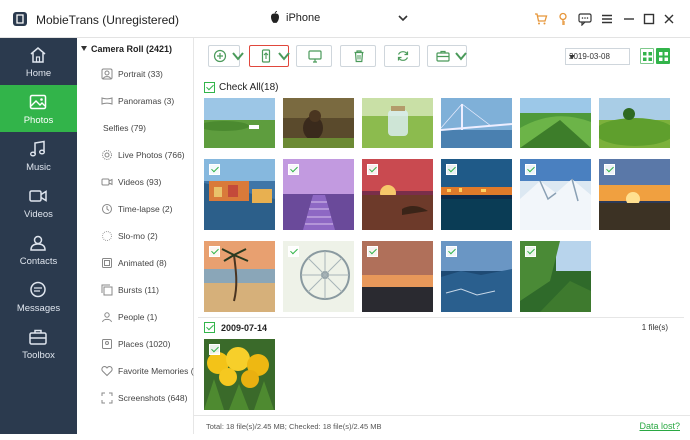 The width and height of the screenshot is (690, 440). Describe the element at coordinates (151, 155) in the screenshot. I see `album-label: Live Photos (766)` at that location.